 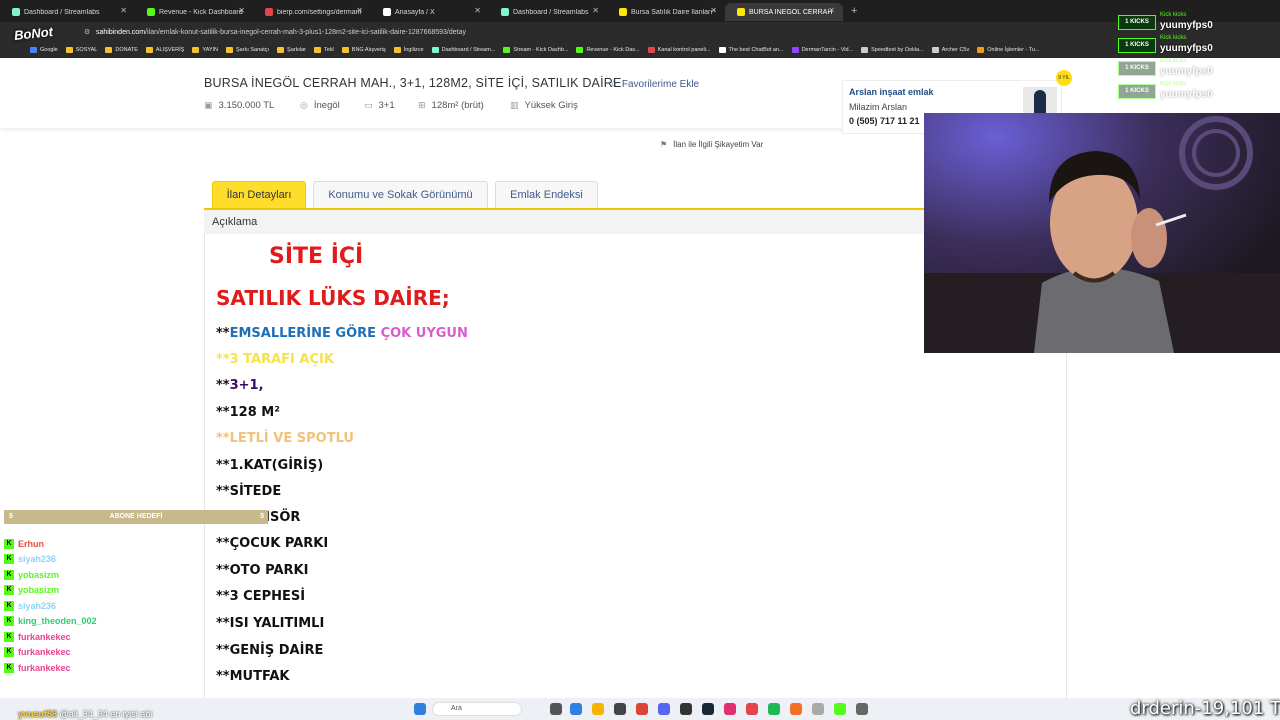 I want to click on taskview-icon, so click(x=556, y=709).